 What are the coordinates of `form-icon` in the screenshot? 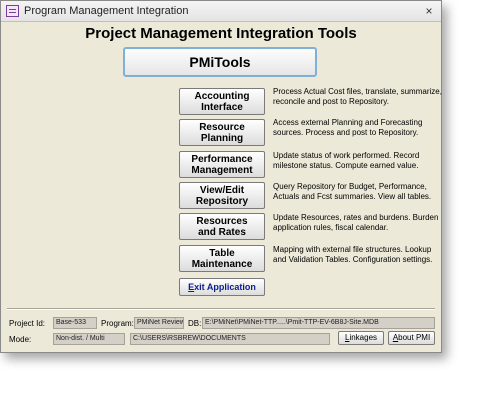 It's located at (12, 11).